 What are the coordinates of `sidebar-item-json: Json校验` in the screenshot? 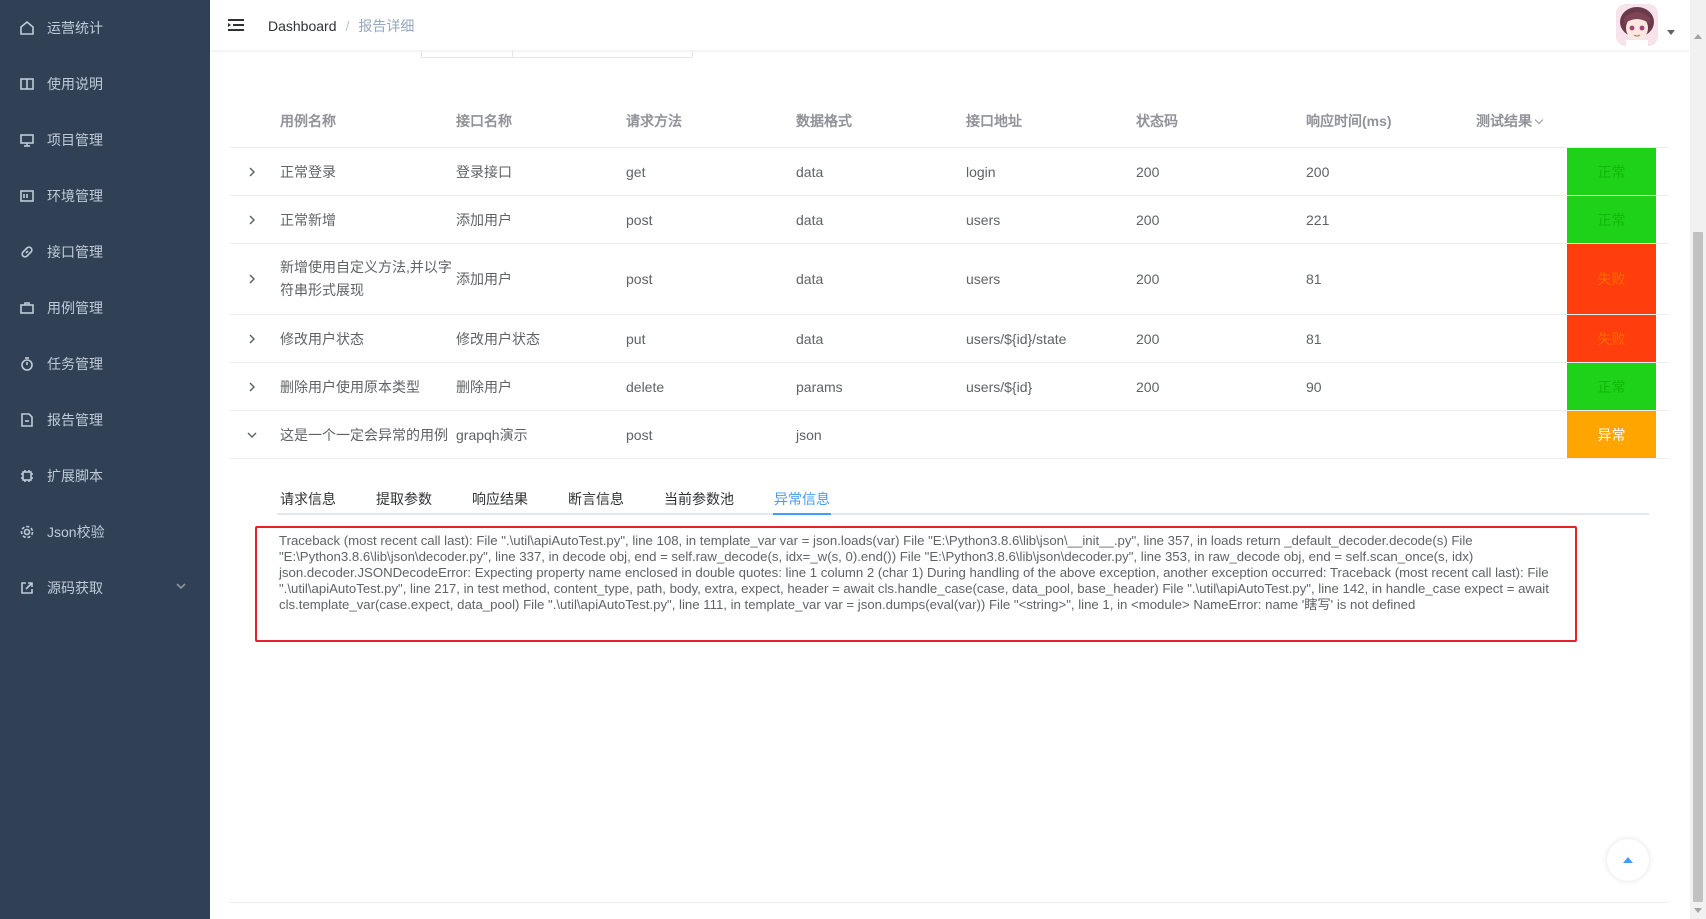 It's located at (105, 532).